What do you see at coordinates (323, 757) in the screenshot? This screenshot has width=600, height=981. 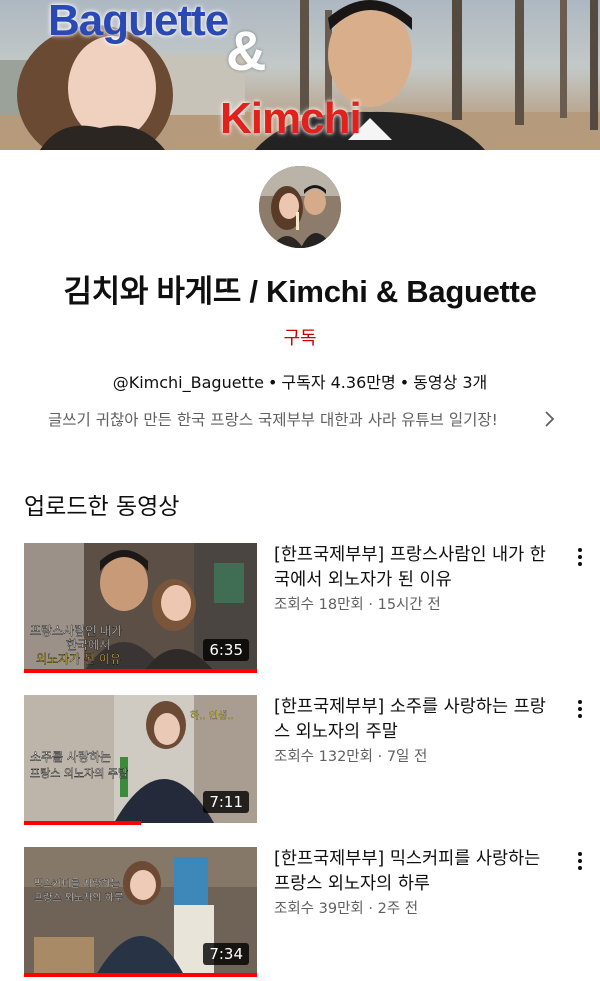 I see `view-count: 조회수 132만회` at bounding box center [323, 757].